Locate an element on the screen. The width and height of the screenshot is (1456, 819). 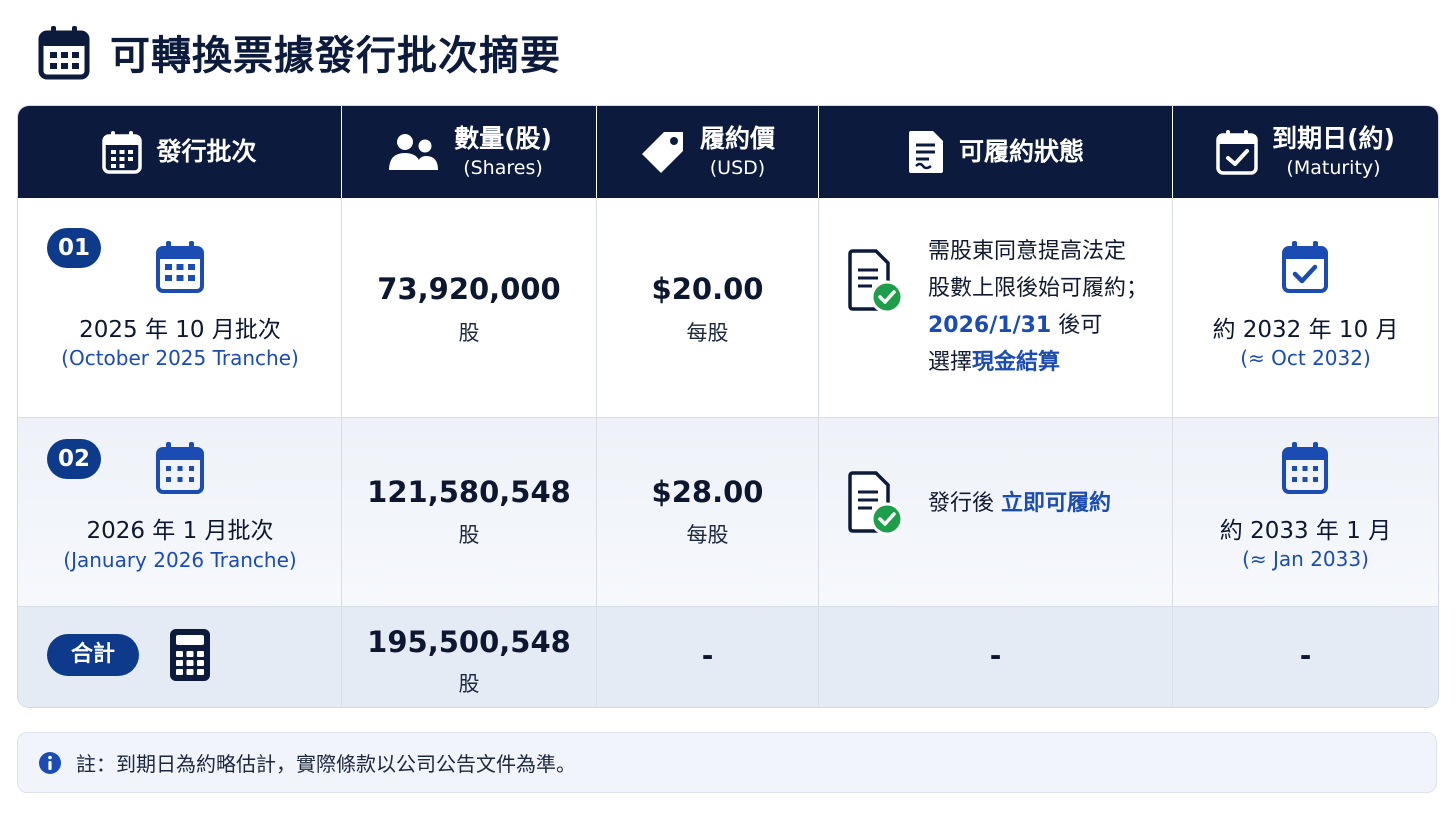
price-tag-icon is located at coordinates (662, 152).